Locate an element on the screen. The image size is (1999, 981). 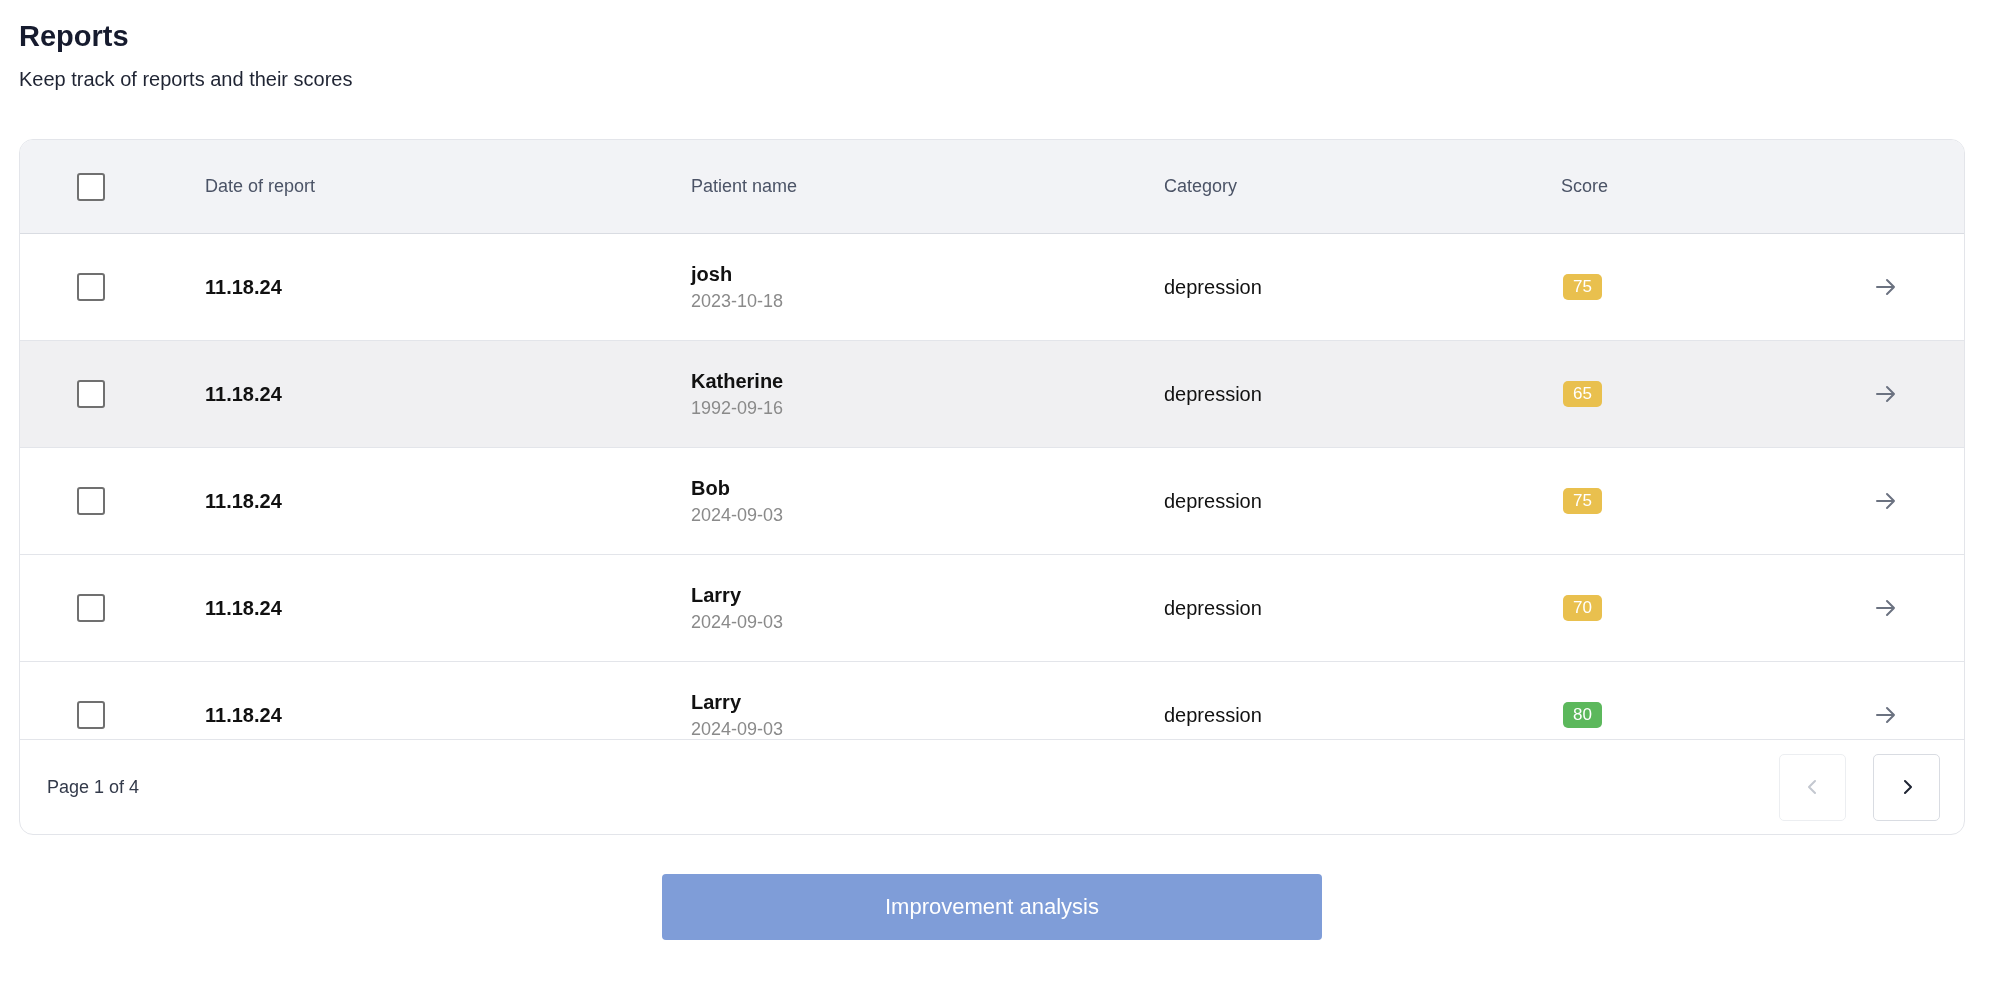
patient-name: Katherine is located at coordinates (738, 381).